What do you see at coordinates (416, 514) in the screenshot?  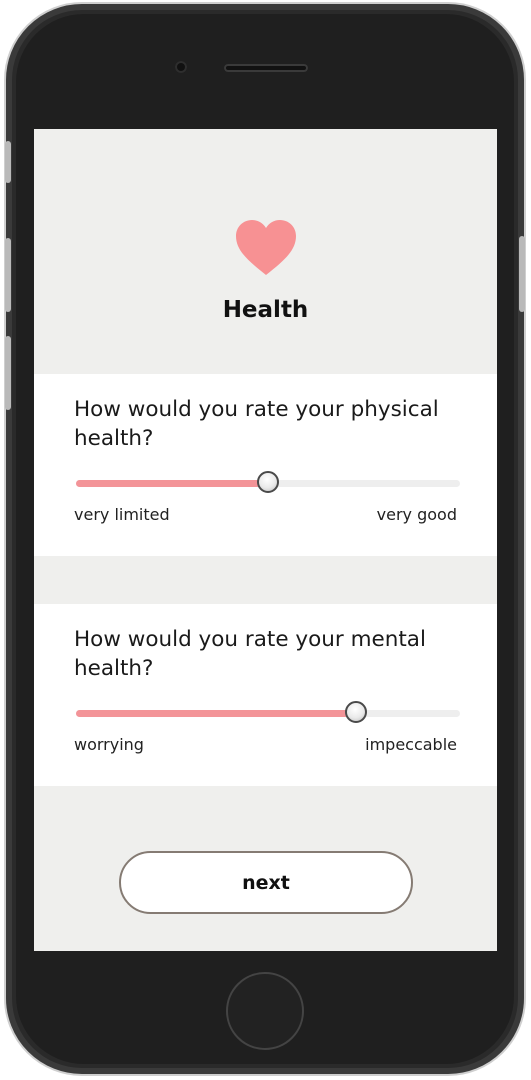 I see `slider-max-label: very good` at bounding box center [416, 514].